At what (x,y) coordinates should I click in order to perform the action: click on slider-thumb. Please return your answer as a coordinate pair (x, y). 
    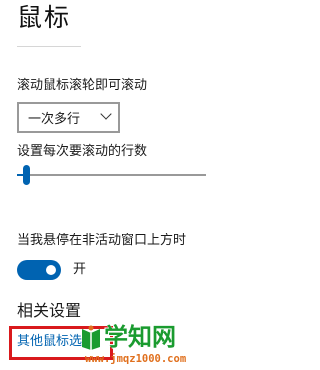
    Looking at the image, I should click on (26, 175).